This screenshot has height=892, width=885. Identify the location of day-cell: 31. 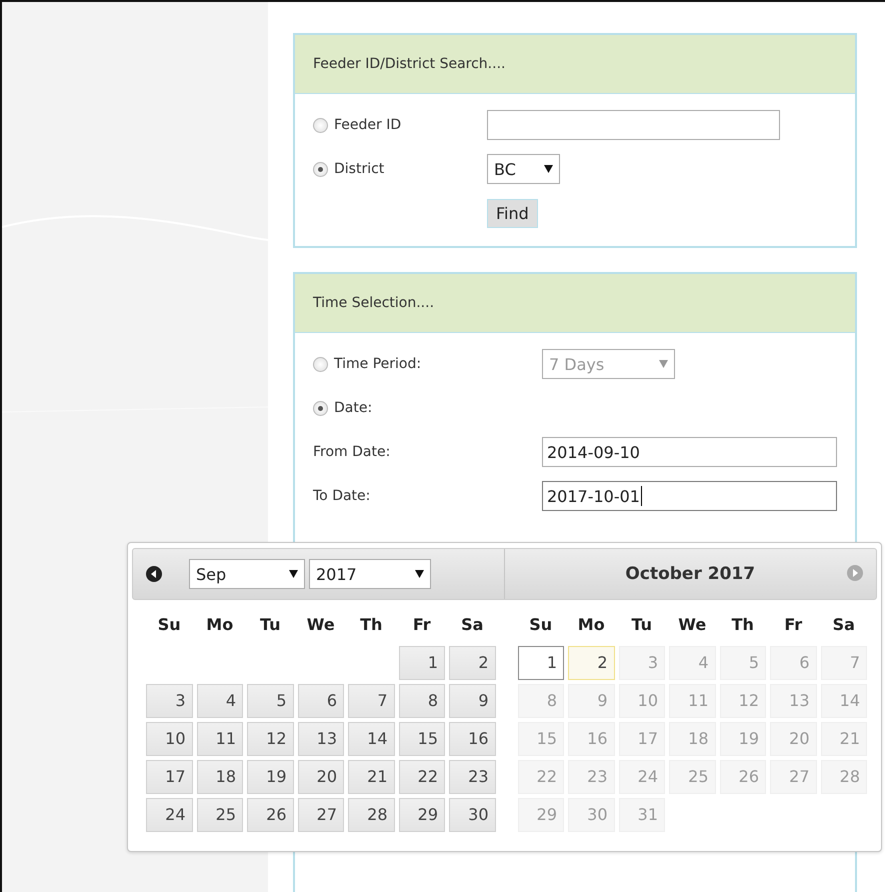
(641, 815).